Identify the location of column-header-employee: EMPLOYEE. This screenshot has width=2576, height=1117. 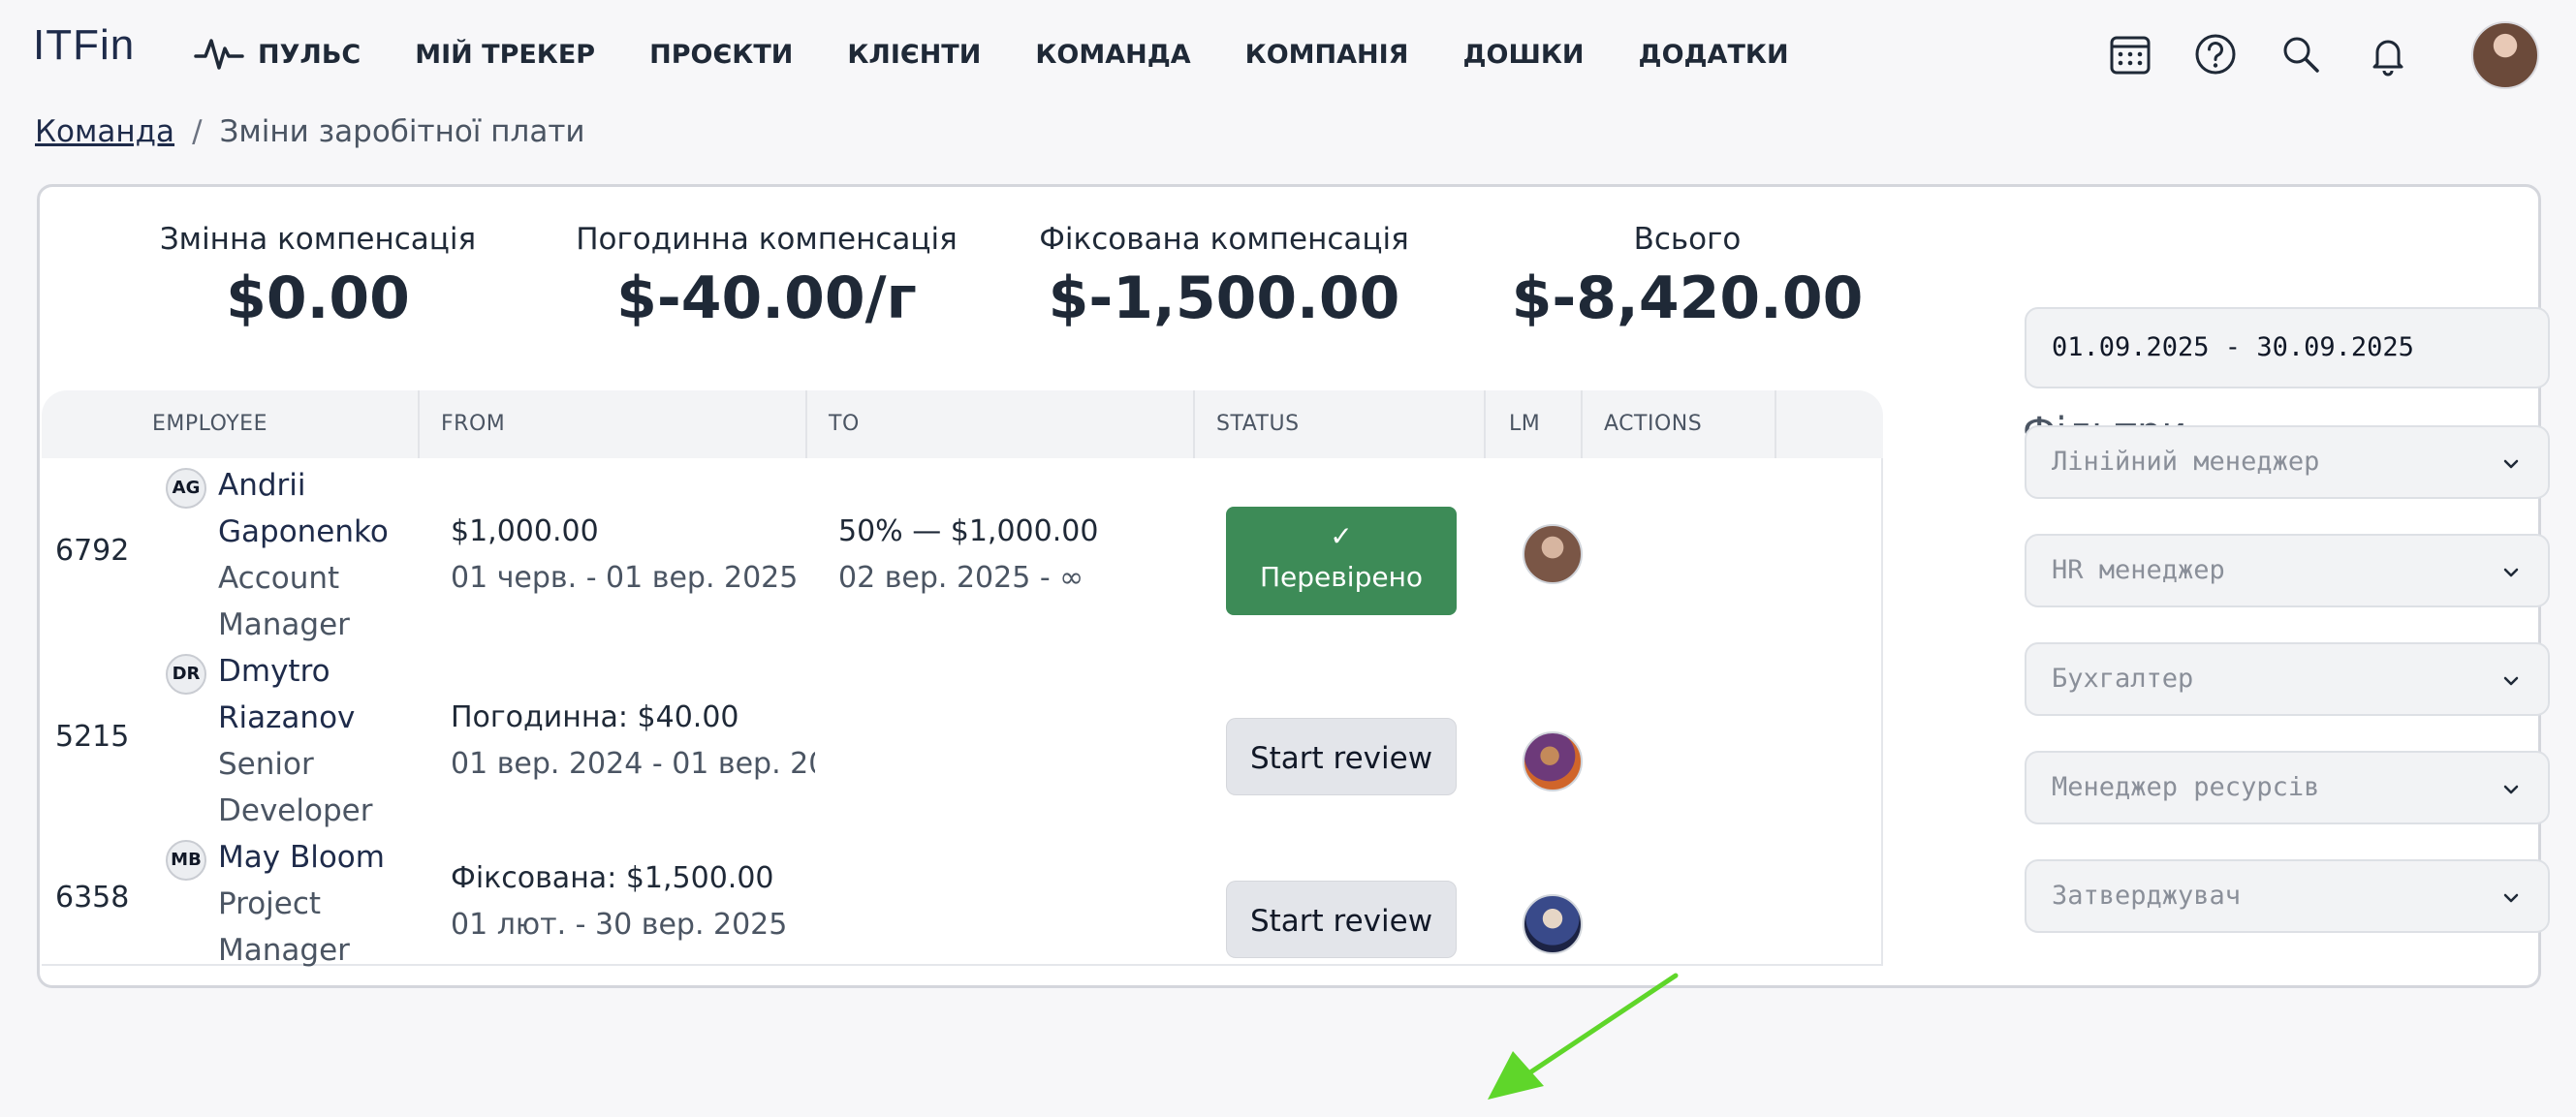
(209, 424).